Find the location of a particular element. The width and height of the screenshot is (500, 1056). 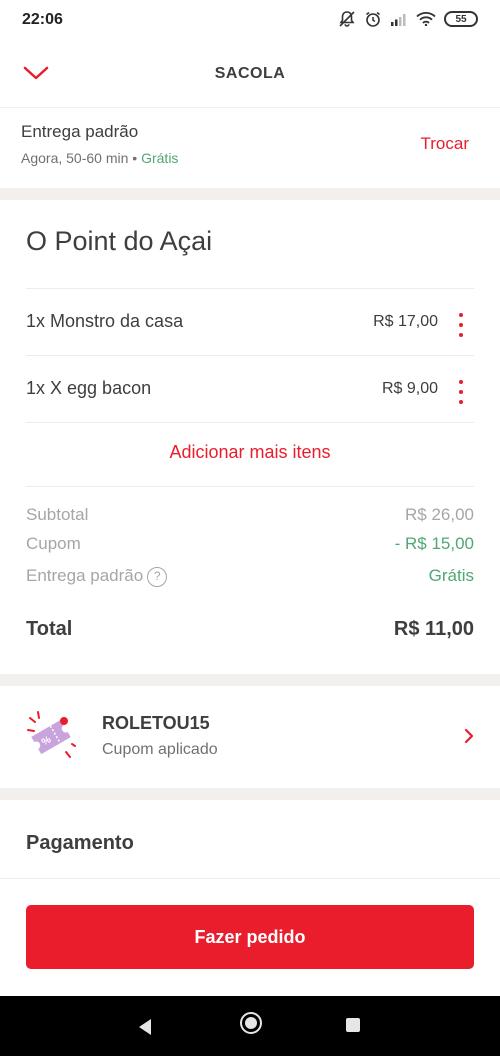

delivery-title: Entrega padrão is located at coordinates (80, 131).